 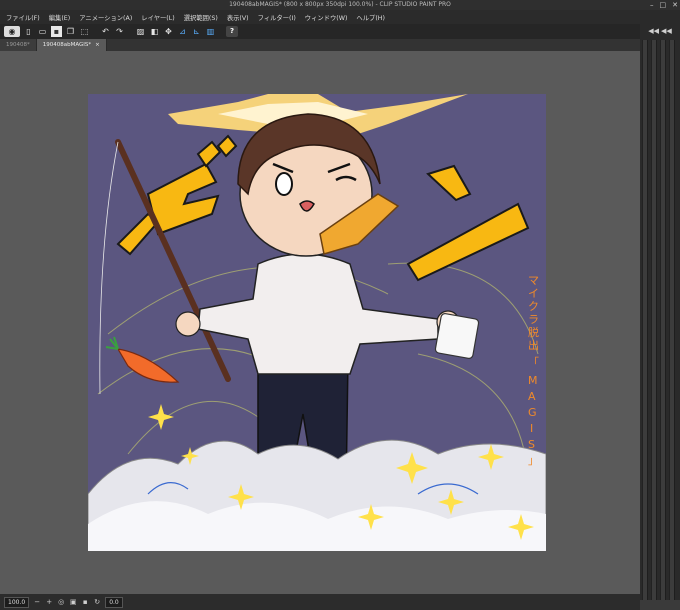 I want to click on window-controls: – □ ✕, so click(x=664, y=5).